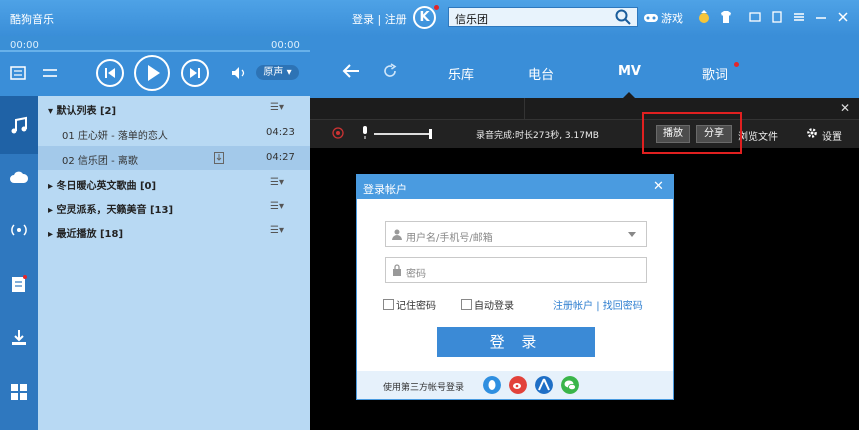  I want to click on sound-mode-dropdown: 原声 ▾, so click(277, 72).